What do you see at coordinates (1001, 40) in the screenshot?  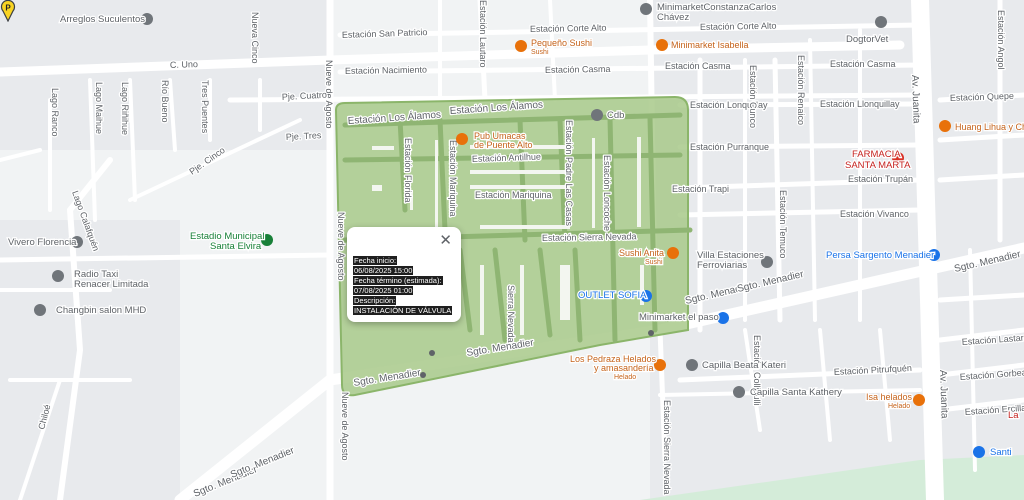 I see `street-label: Estación Angol` at bounding box center [1001, 40].